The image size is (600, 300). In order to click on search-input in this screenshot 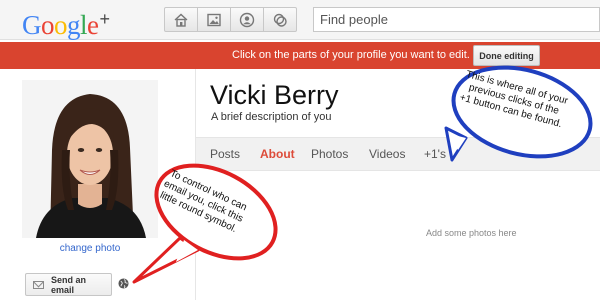, I will do `click(456, 19)`.